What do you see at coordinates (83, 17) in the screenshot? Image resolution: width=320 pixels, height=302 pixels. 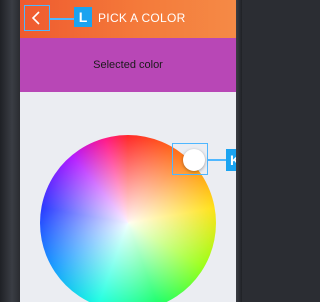 I see `callout-badge-l: L` at bounding box center [83, 17].